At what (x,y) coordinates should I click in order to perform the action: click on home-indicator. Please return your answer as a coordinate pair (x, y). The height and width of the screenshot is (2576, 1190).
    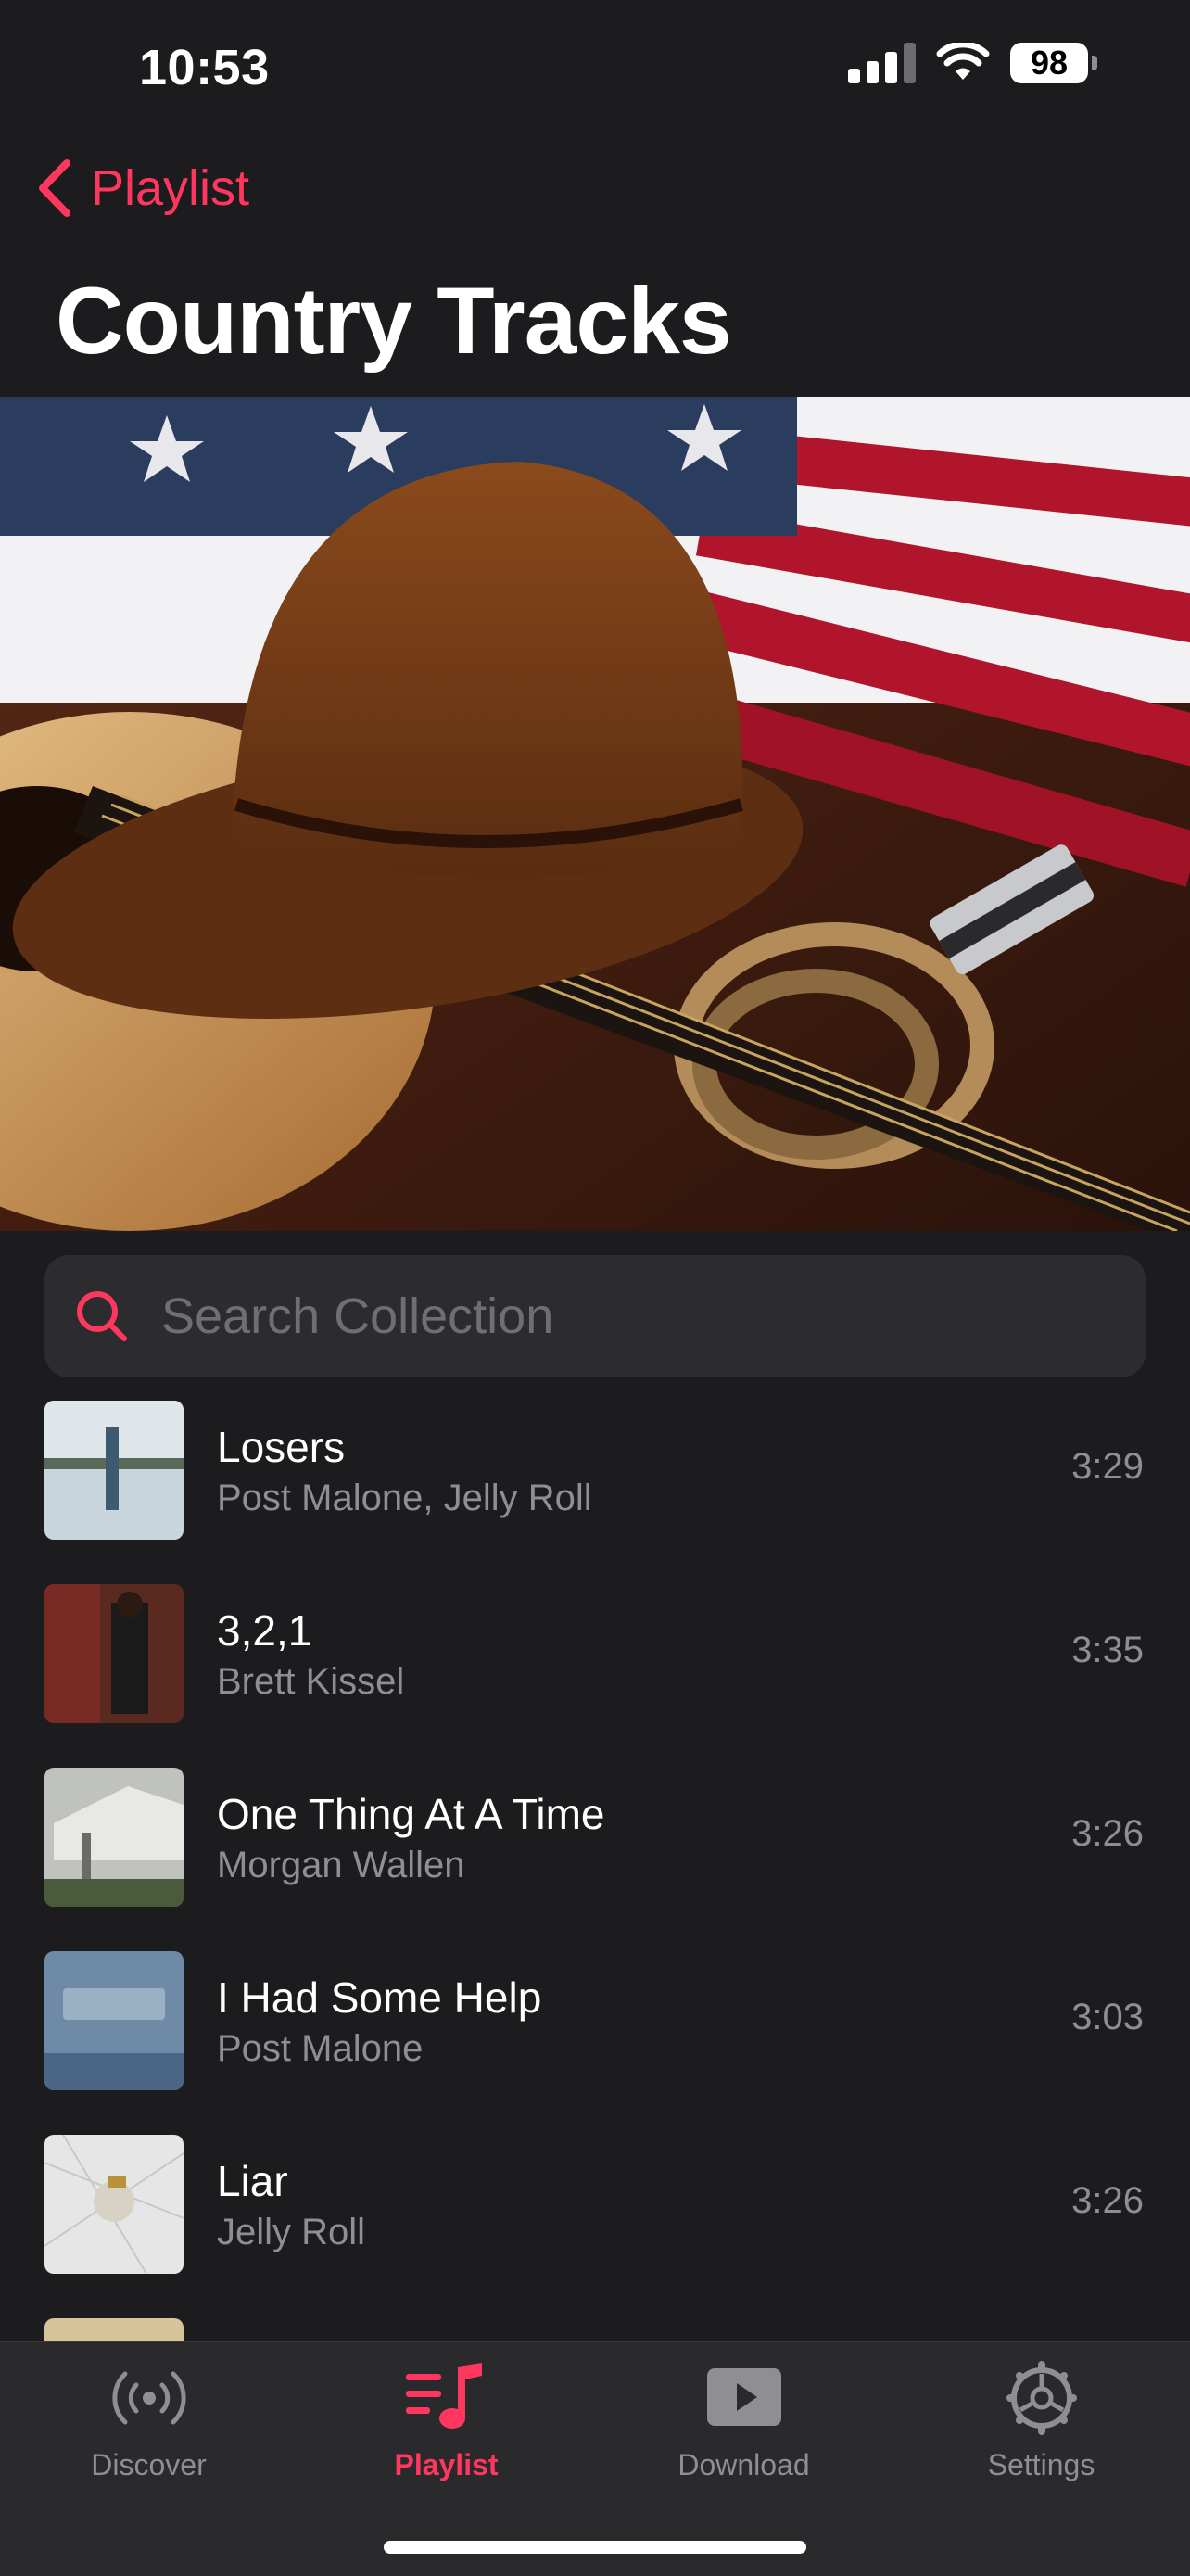
    Looking at the image, I should click on (595, 2547).